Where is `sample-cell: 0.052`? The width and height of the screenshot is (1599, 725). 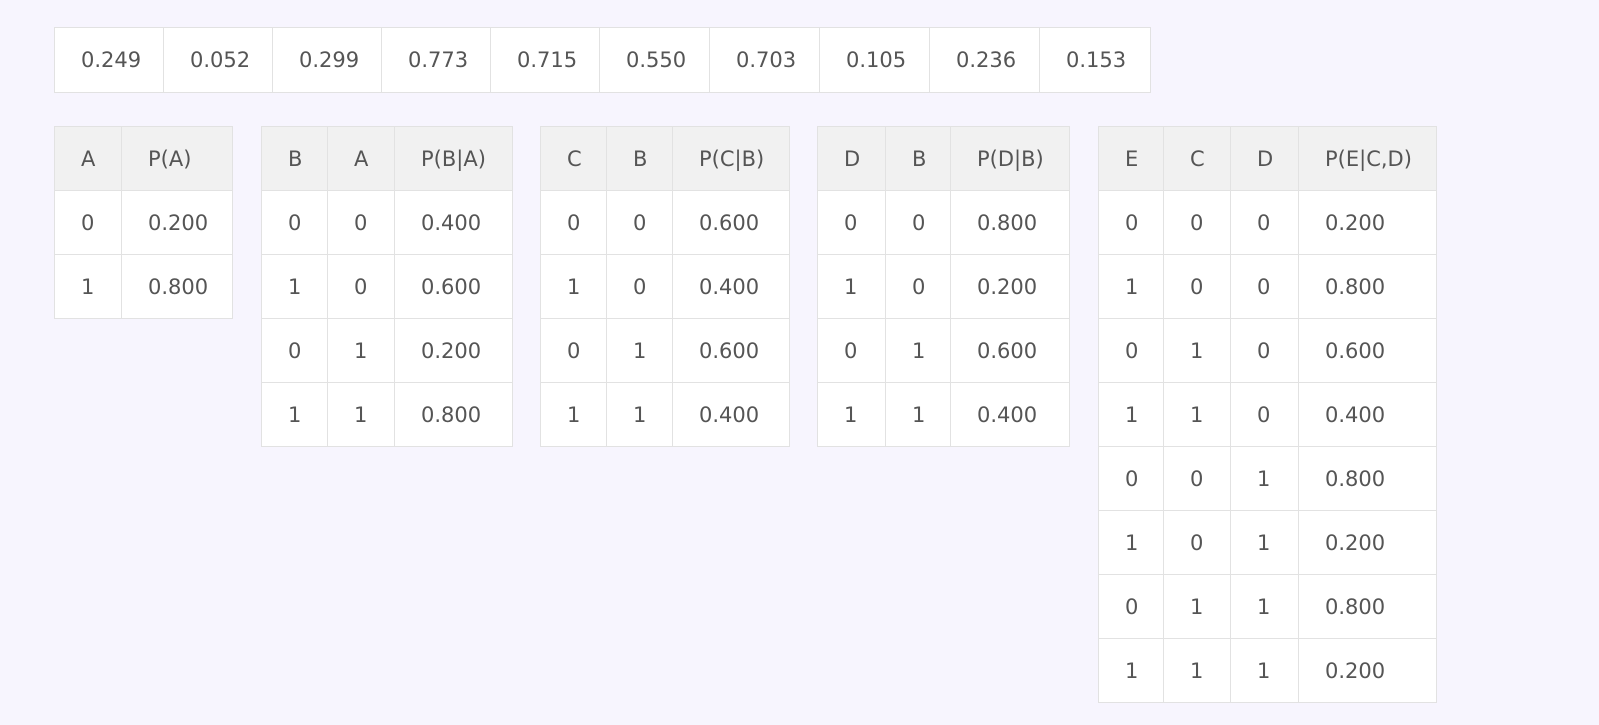 sample-cell: 0.052 is located at coordinates (218, 60).